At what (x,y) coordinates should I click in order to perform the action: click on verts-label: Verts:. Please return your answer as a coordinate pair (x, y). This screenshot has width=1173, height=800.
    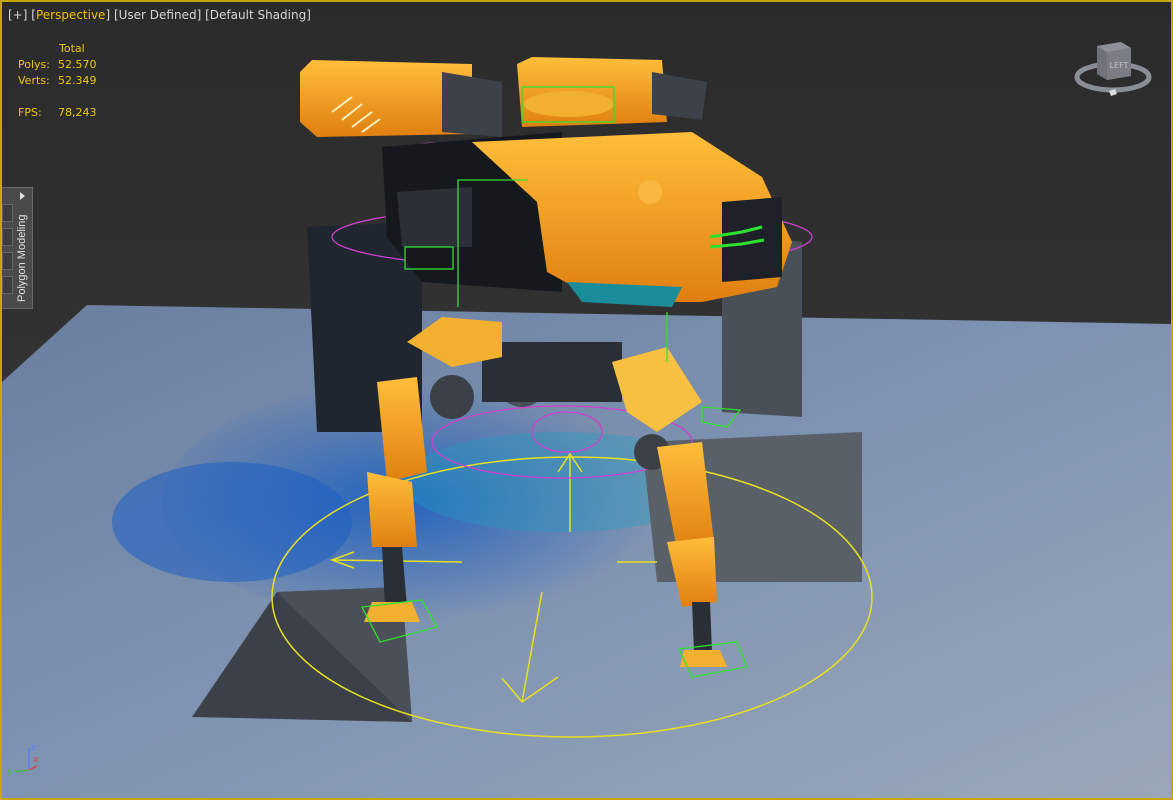
    Looking at the image, I should click on (34, 80).